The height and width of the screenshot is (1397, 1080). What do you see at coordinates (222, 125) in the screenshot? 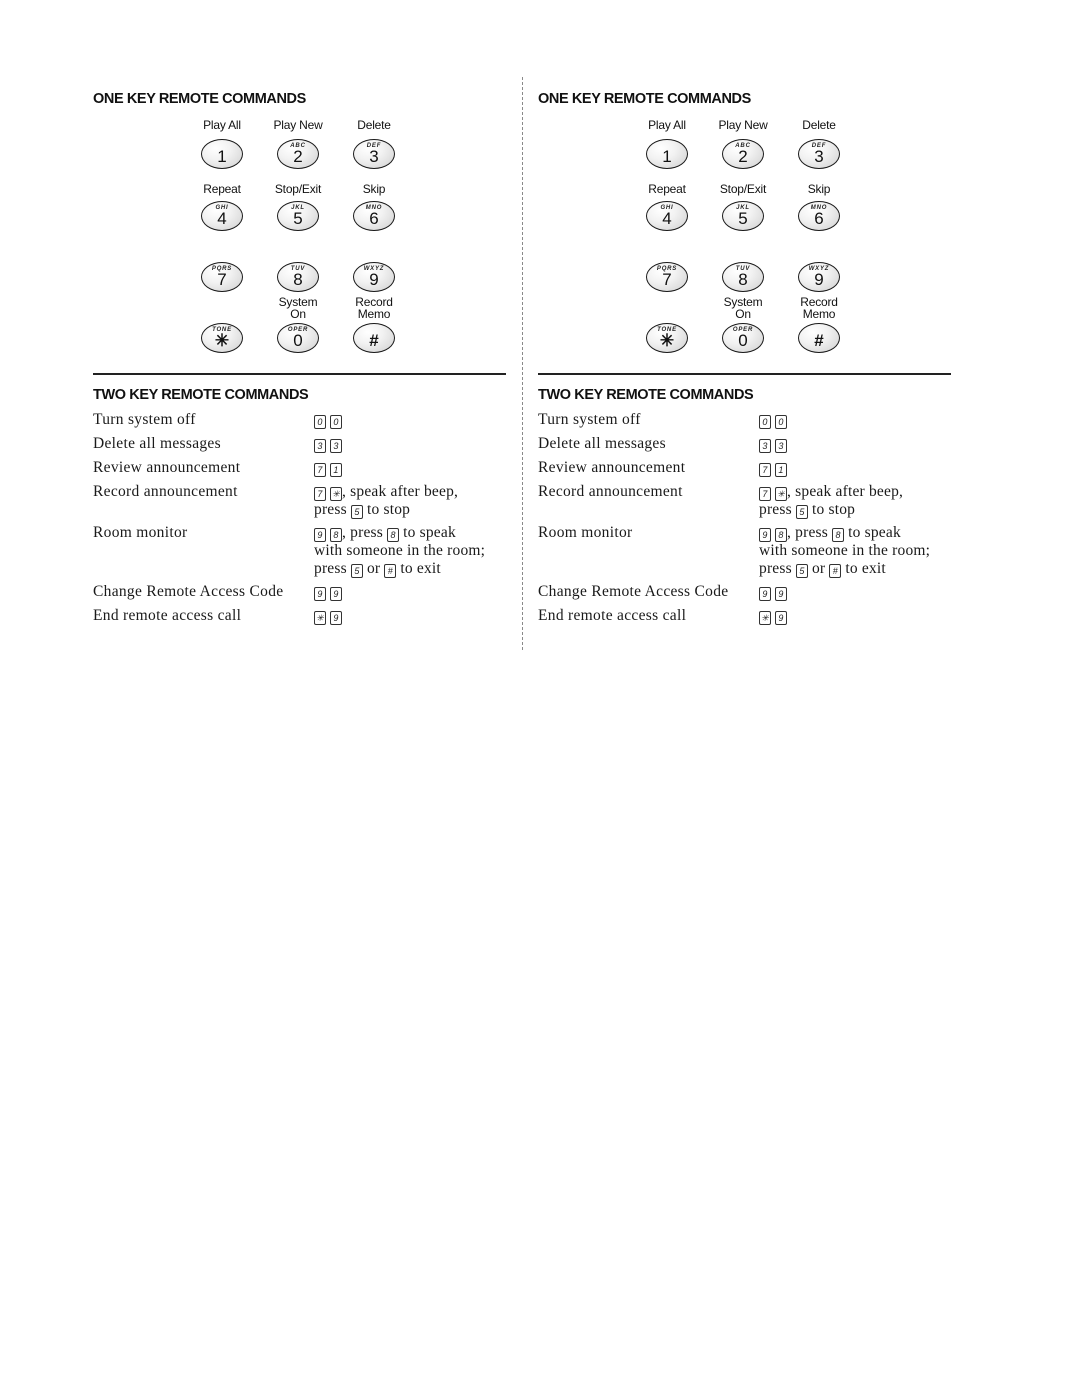
I see `key-label: Play All` at bounding box center [222, 125].